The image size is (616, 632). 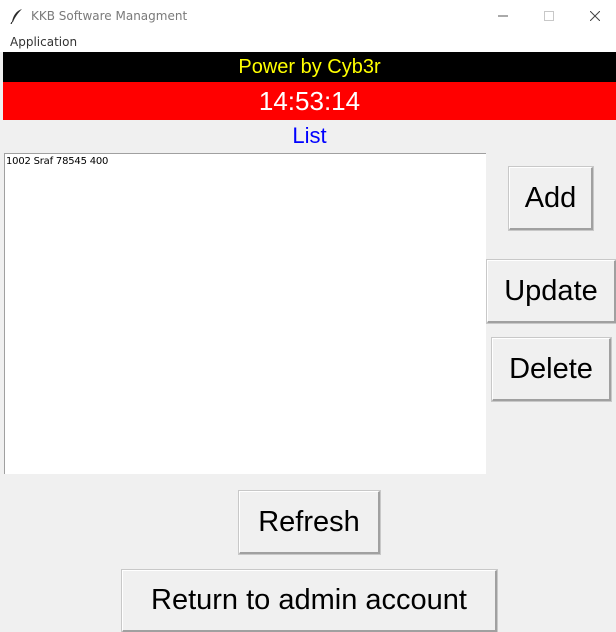 What do you see at coordinates (551, 291) in the screenshot?
I see `update-button: Update` at bounding box center [551, 291].